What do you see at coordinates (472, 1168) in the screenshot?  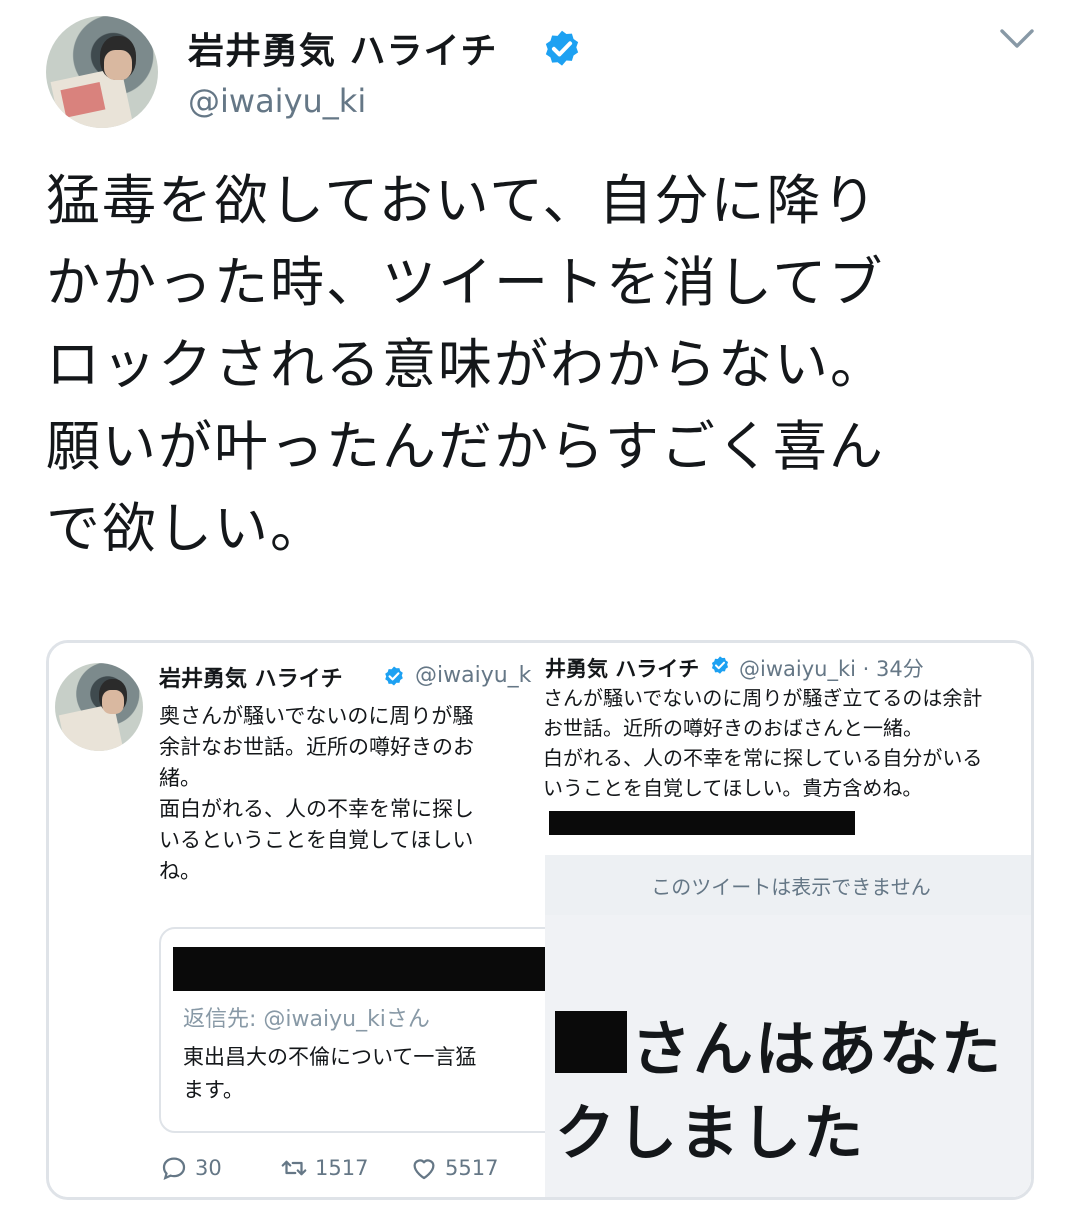 I see `like-count: 5517` at bounding box center [472, 1168].